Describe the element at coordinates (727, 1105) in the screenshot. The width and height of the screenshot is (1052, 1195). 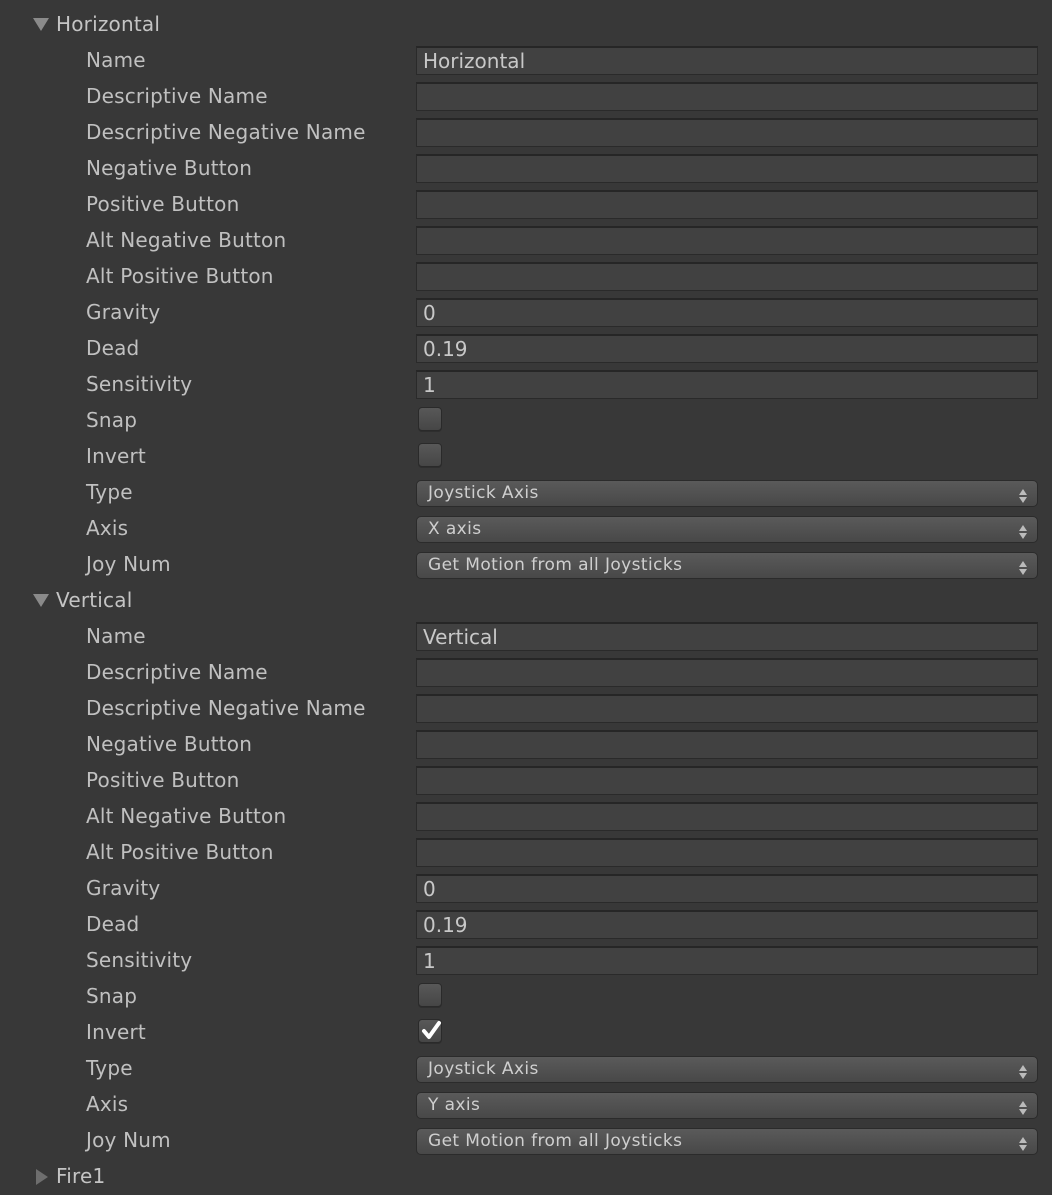
I see `axis-dropdown: Y axis` at that location.